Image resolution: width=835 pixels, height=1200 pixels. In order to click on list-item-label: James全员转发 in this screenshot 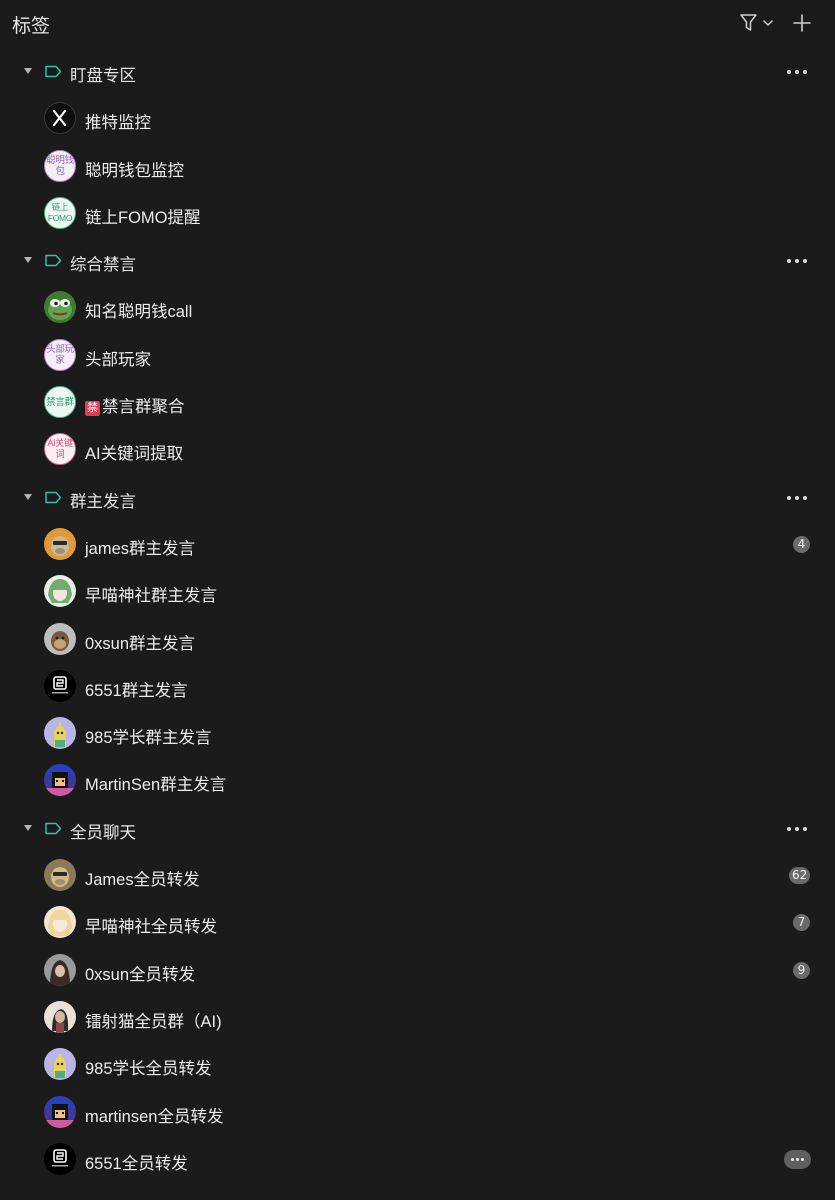, I will do `click(142, 880)`.